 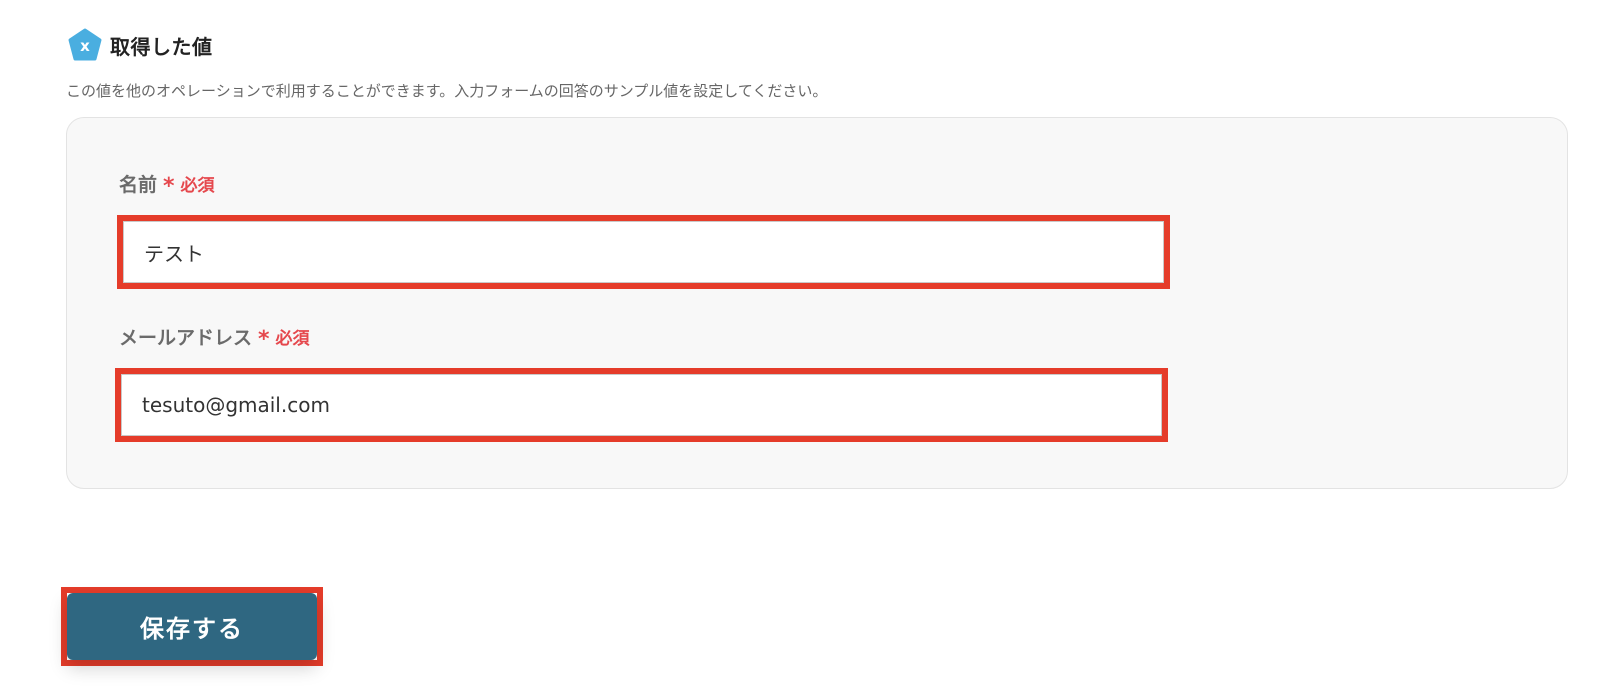 I want to click on email-input, so click(x=641, y=405).